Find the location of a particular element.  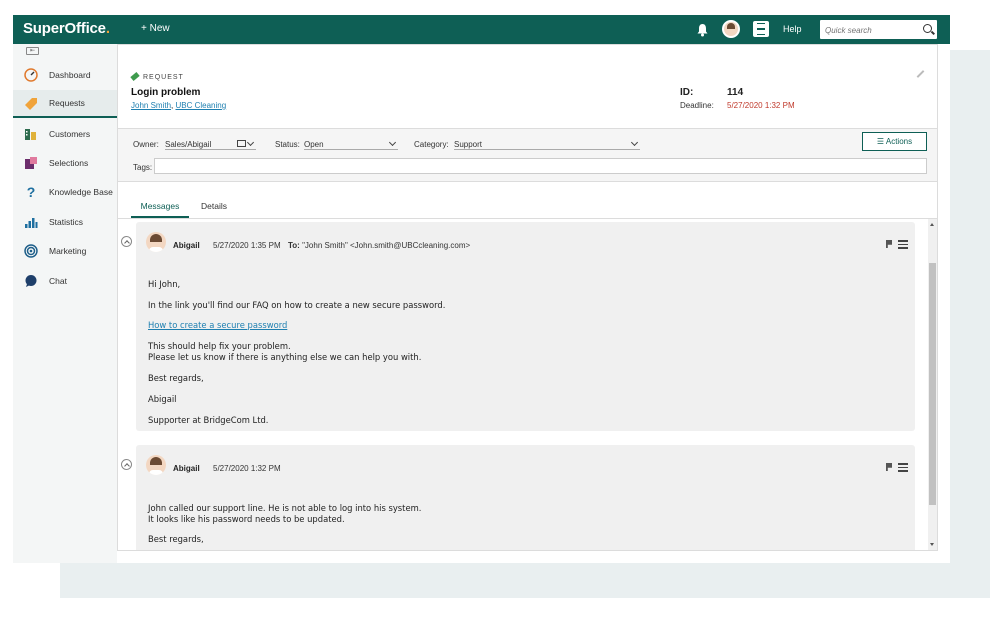

search-icon is located at coordinates (927, 28).